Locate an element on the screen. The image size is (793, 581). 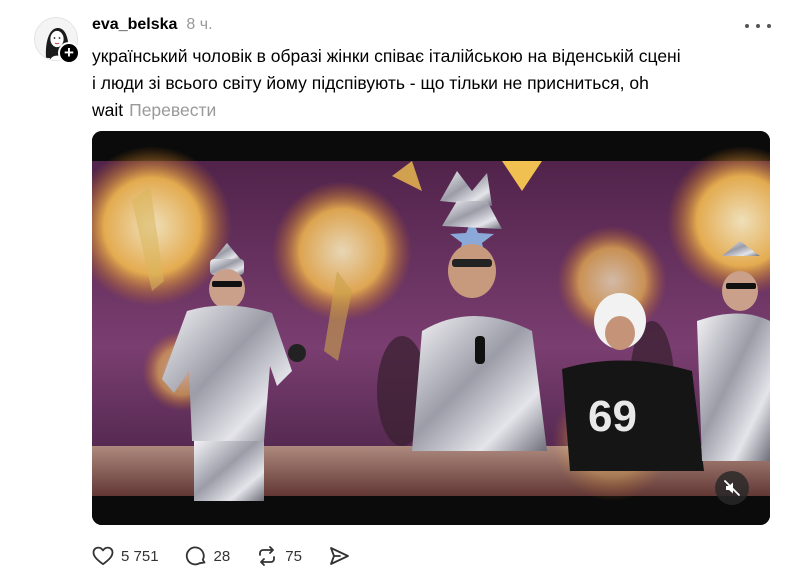
comment-bubble-icon is located at coordinates (195, 556).